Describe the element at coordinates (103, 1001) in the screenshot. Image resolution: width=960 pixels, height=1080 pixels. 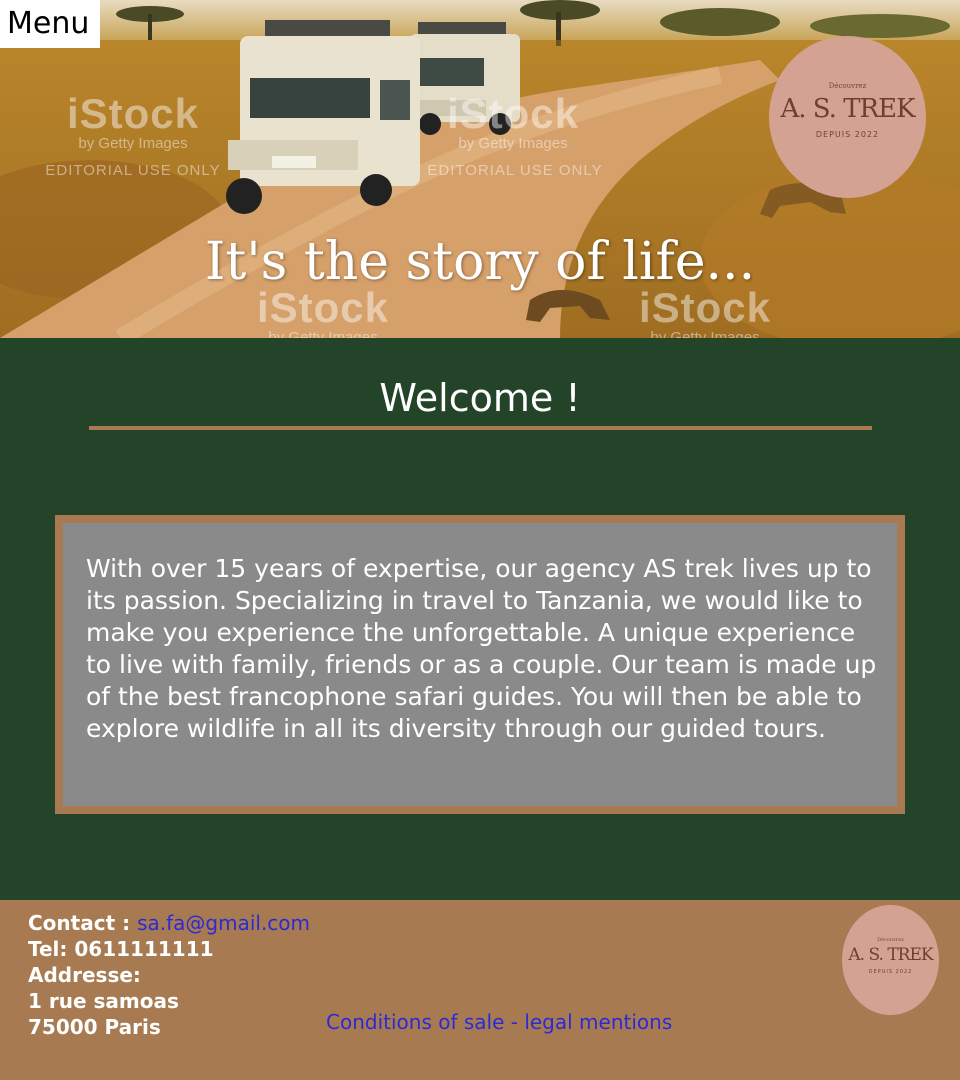
I see `address-street: 1 rue samoas` at that location.